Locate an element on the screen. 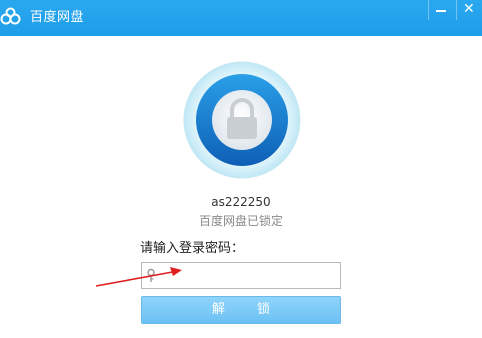  close-icon: ✕ is located at coordinates (469, 9).